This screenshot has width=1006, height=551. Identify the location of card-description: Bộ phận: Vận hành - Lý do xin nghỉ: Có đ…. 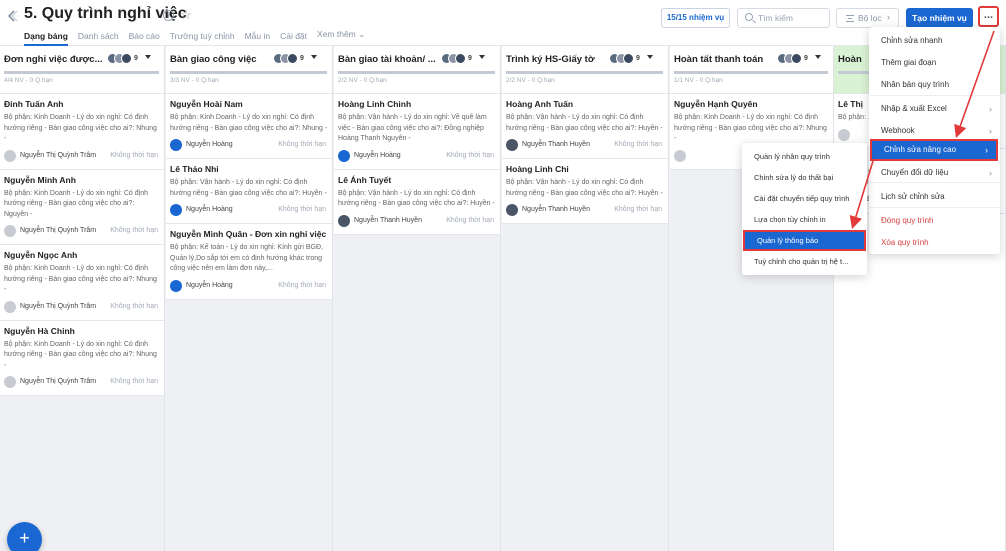
(584, 188).